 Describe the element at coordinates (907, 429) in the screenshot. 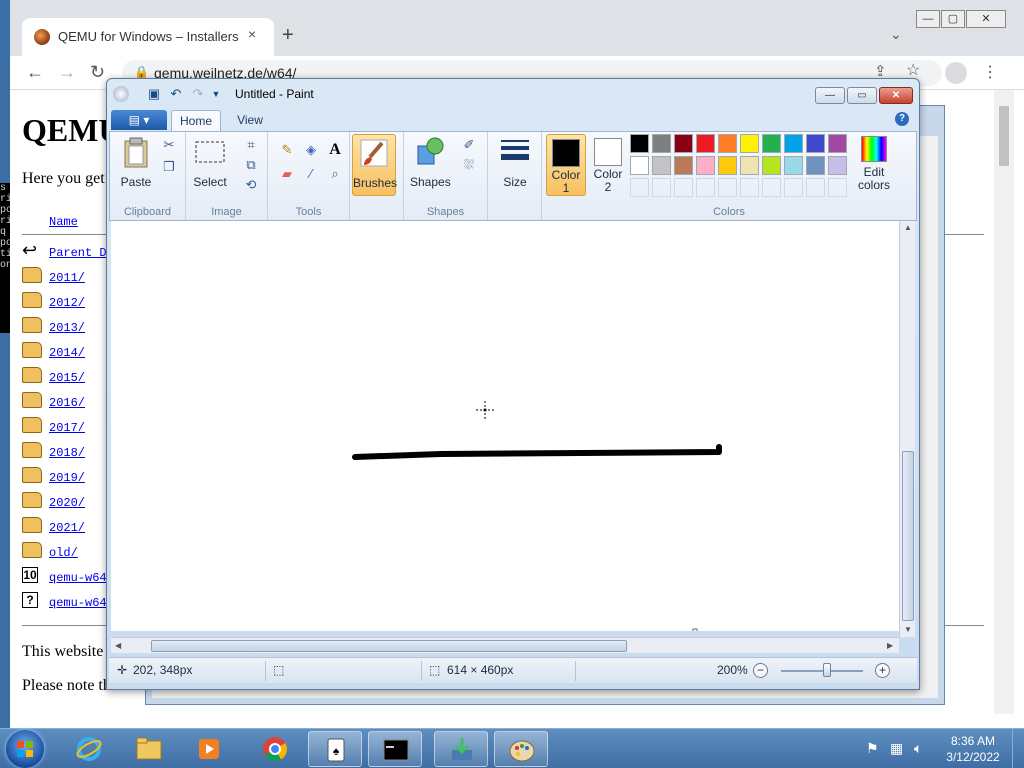

I see `canvas-vertical-scrollbar: ▲ ▼` at that location.